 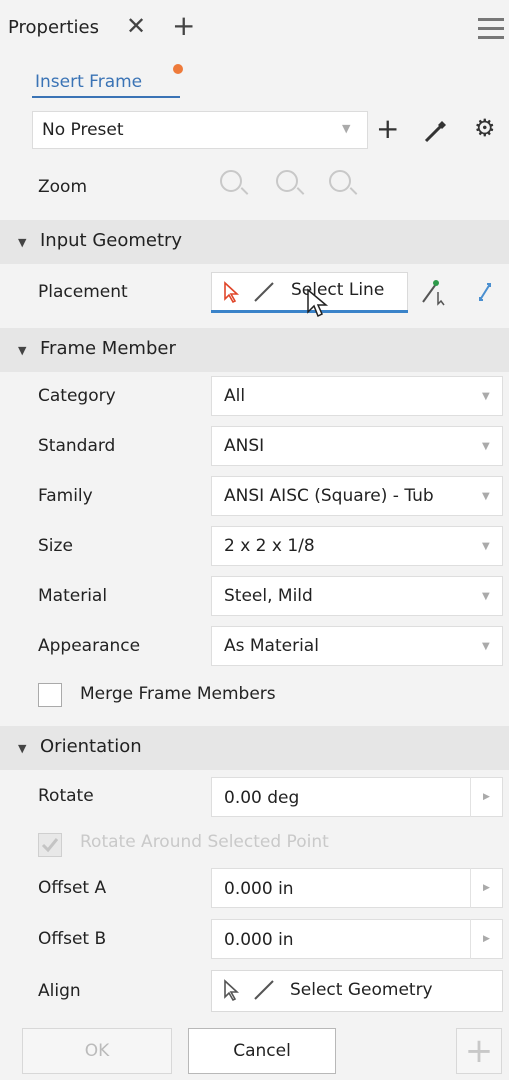 I want to click on offset-a-label: Offset A, so click(x=72, y=888).